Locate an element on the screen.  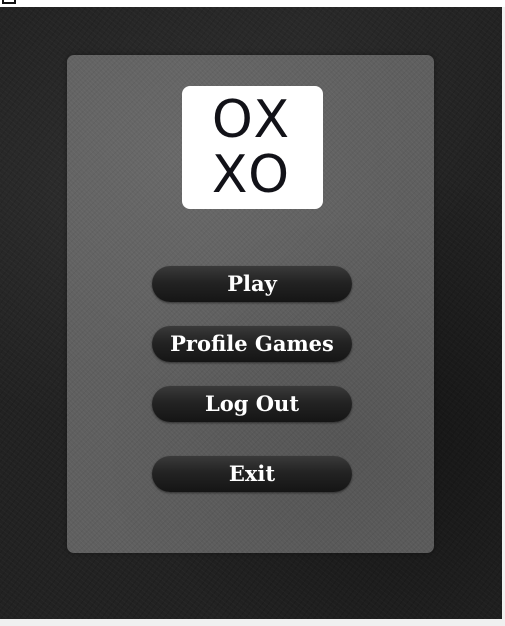
window-bottom-border is located at coordinates (252, 622).